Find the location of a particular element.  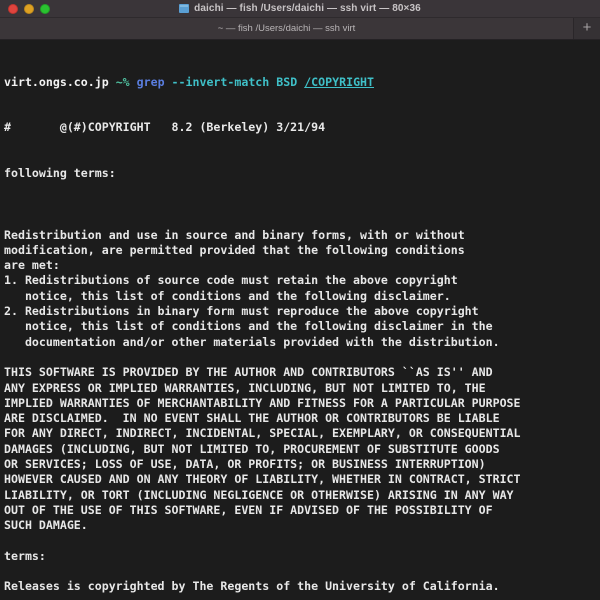

terminal-line: terms: is located at coordinates (25, 555).